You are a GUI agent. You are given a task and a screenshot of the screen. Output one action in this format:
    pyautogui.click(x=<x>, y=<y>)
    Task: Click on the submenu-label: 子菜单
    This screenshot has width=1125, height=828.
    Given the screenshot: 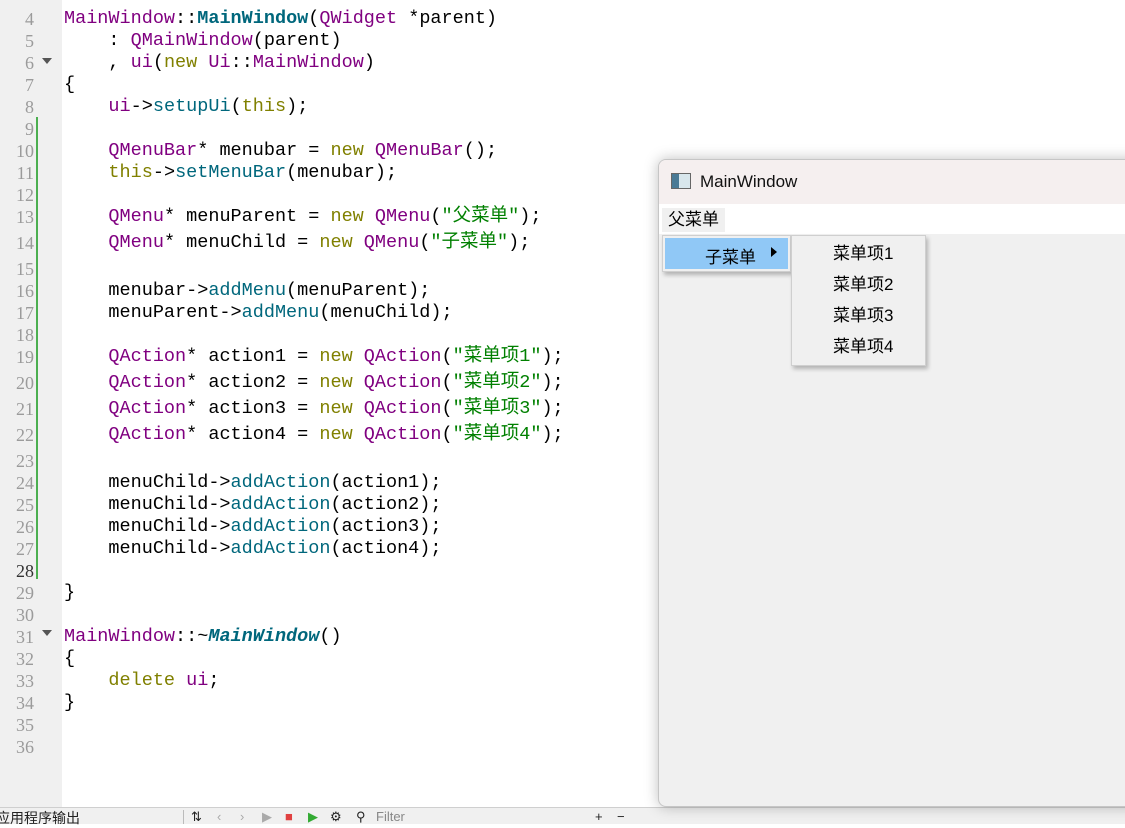 What is the action you would take?
    pyautogui.click(x=730, y=255)
    